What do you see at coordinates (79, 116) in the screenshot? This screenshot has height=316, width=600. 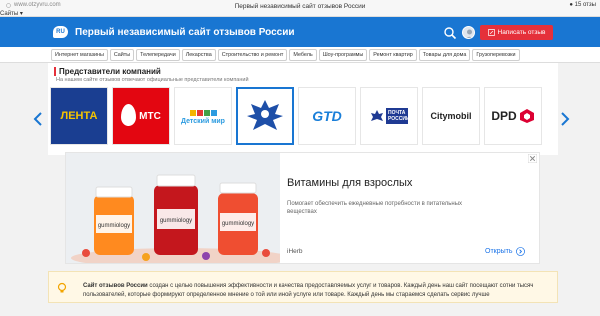 I see `logo-lenta: ЛЕНТА` at bounding box center [79, 116].